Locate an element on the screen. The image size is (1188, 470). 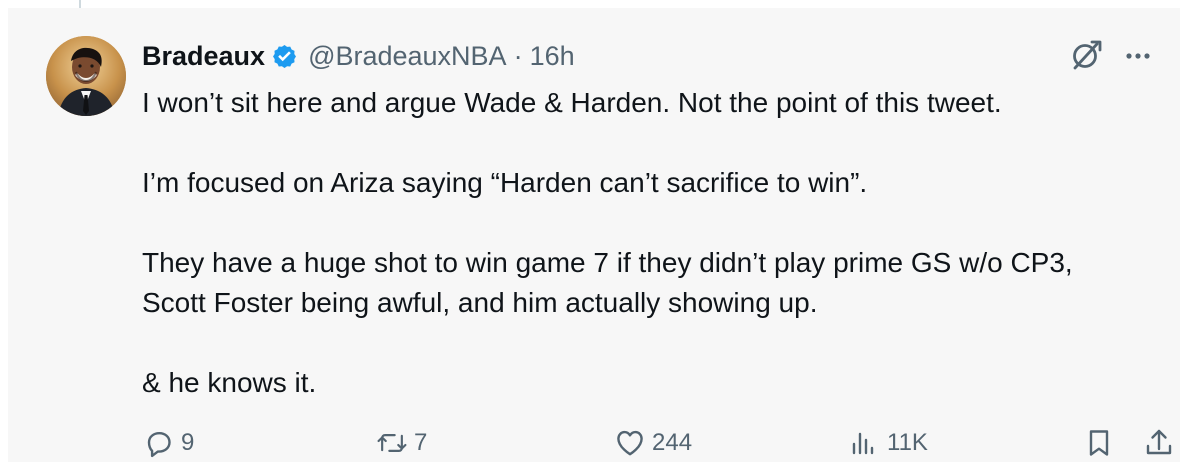
author-handle: @BradeauxNBA is located at coordinates (407, 56).